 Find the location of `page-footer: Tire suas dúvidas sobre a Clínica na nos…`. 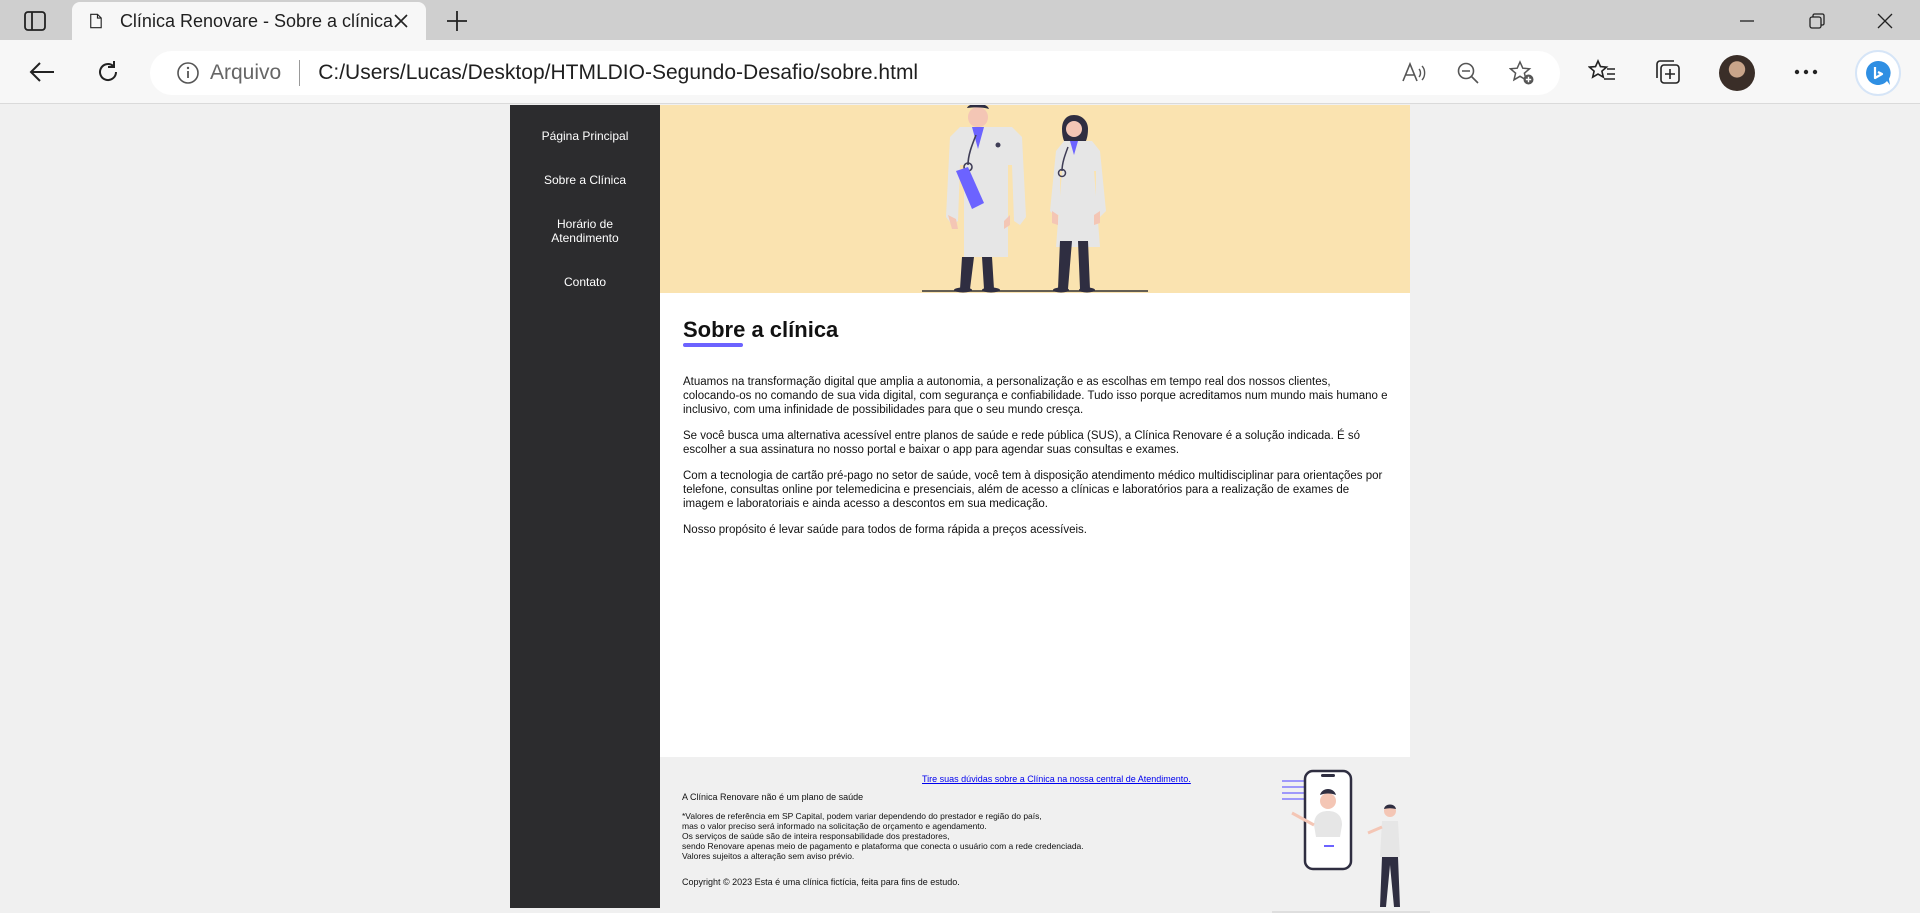

page-footer: Tire suas dúvidas sobre a Clínica na nos… is located at coordinates (1045, 835).